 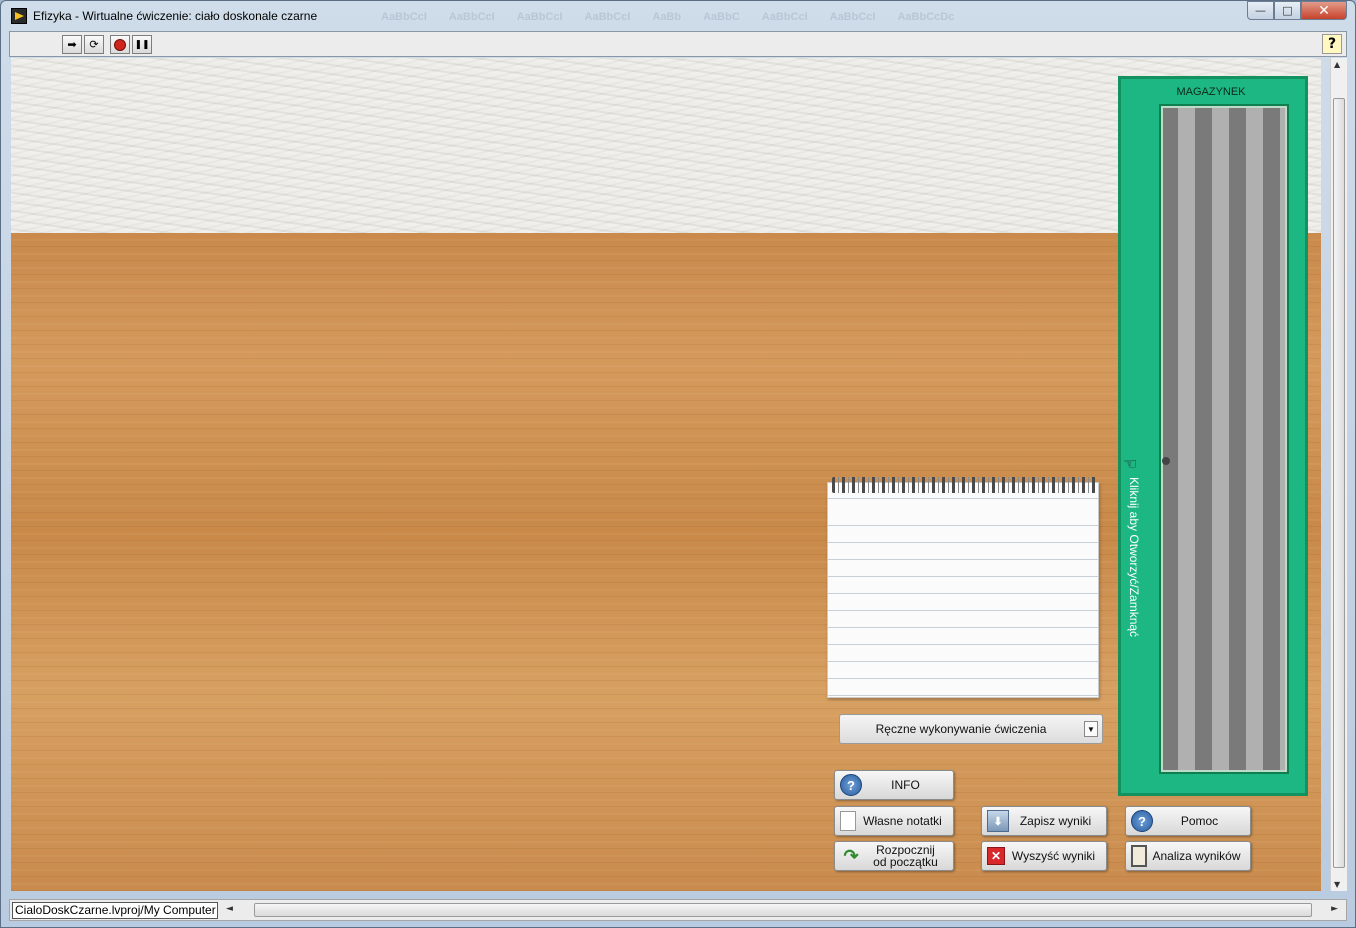 I want to click on window-controls: — □ ✕, so click(x=1297, y=10).